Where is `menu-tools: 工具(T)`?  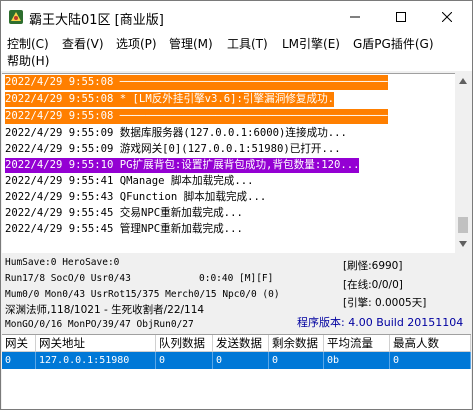
menu-tools: 工具(T) is located at coordinates (247, 44).